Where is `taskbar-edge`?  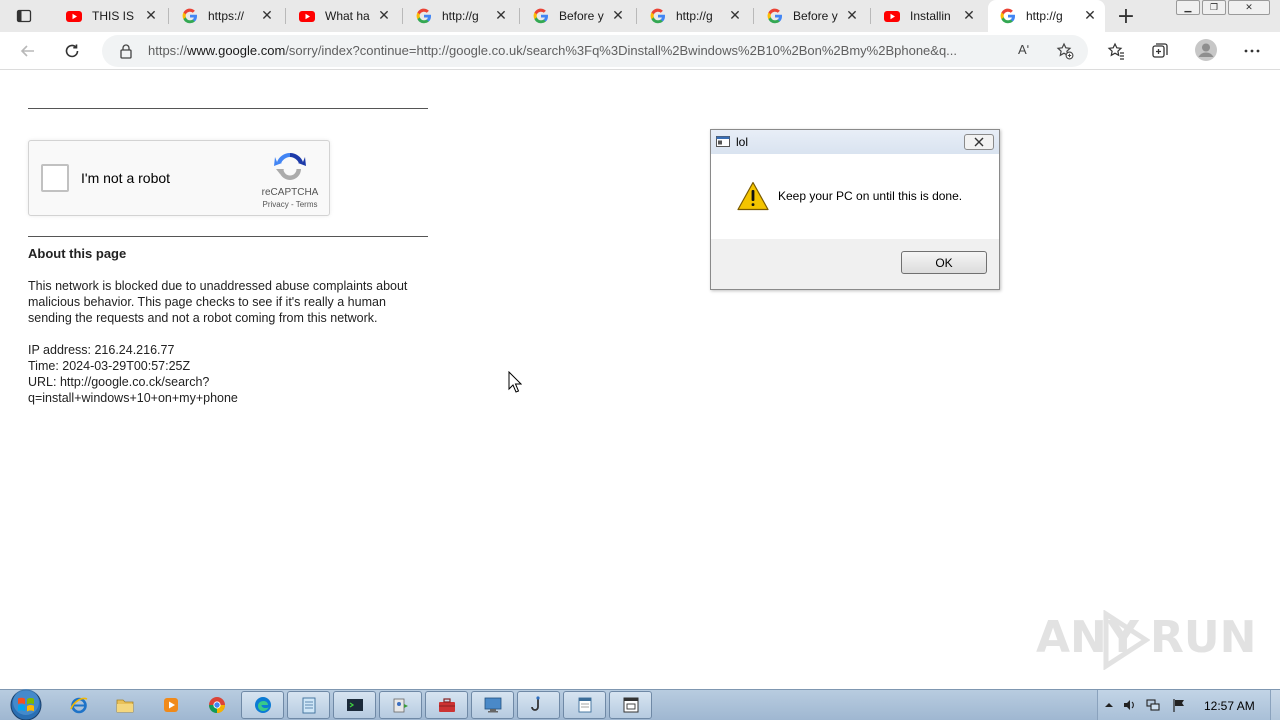 taskbar-edge is located at coordinates (262, 705).